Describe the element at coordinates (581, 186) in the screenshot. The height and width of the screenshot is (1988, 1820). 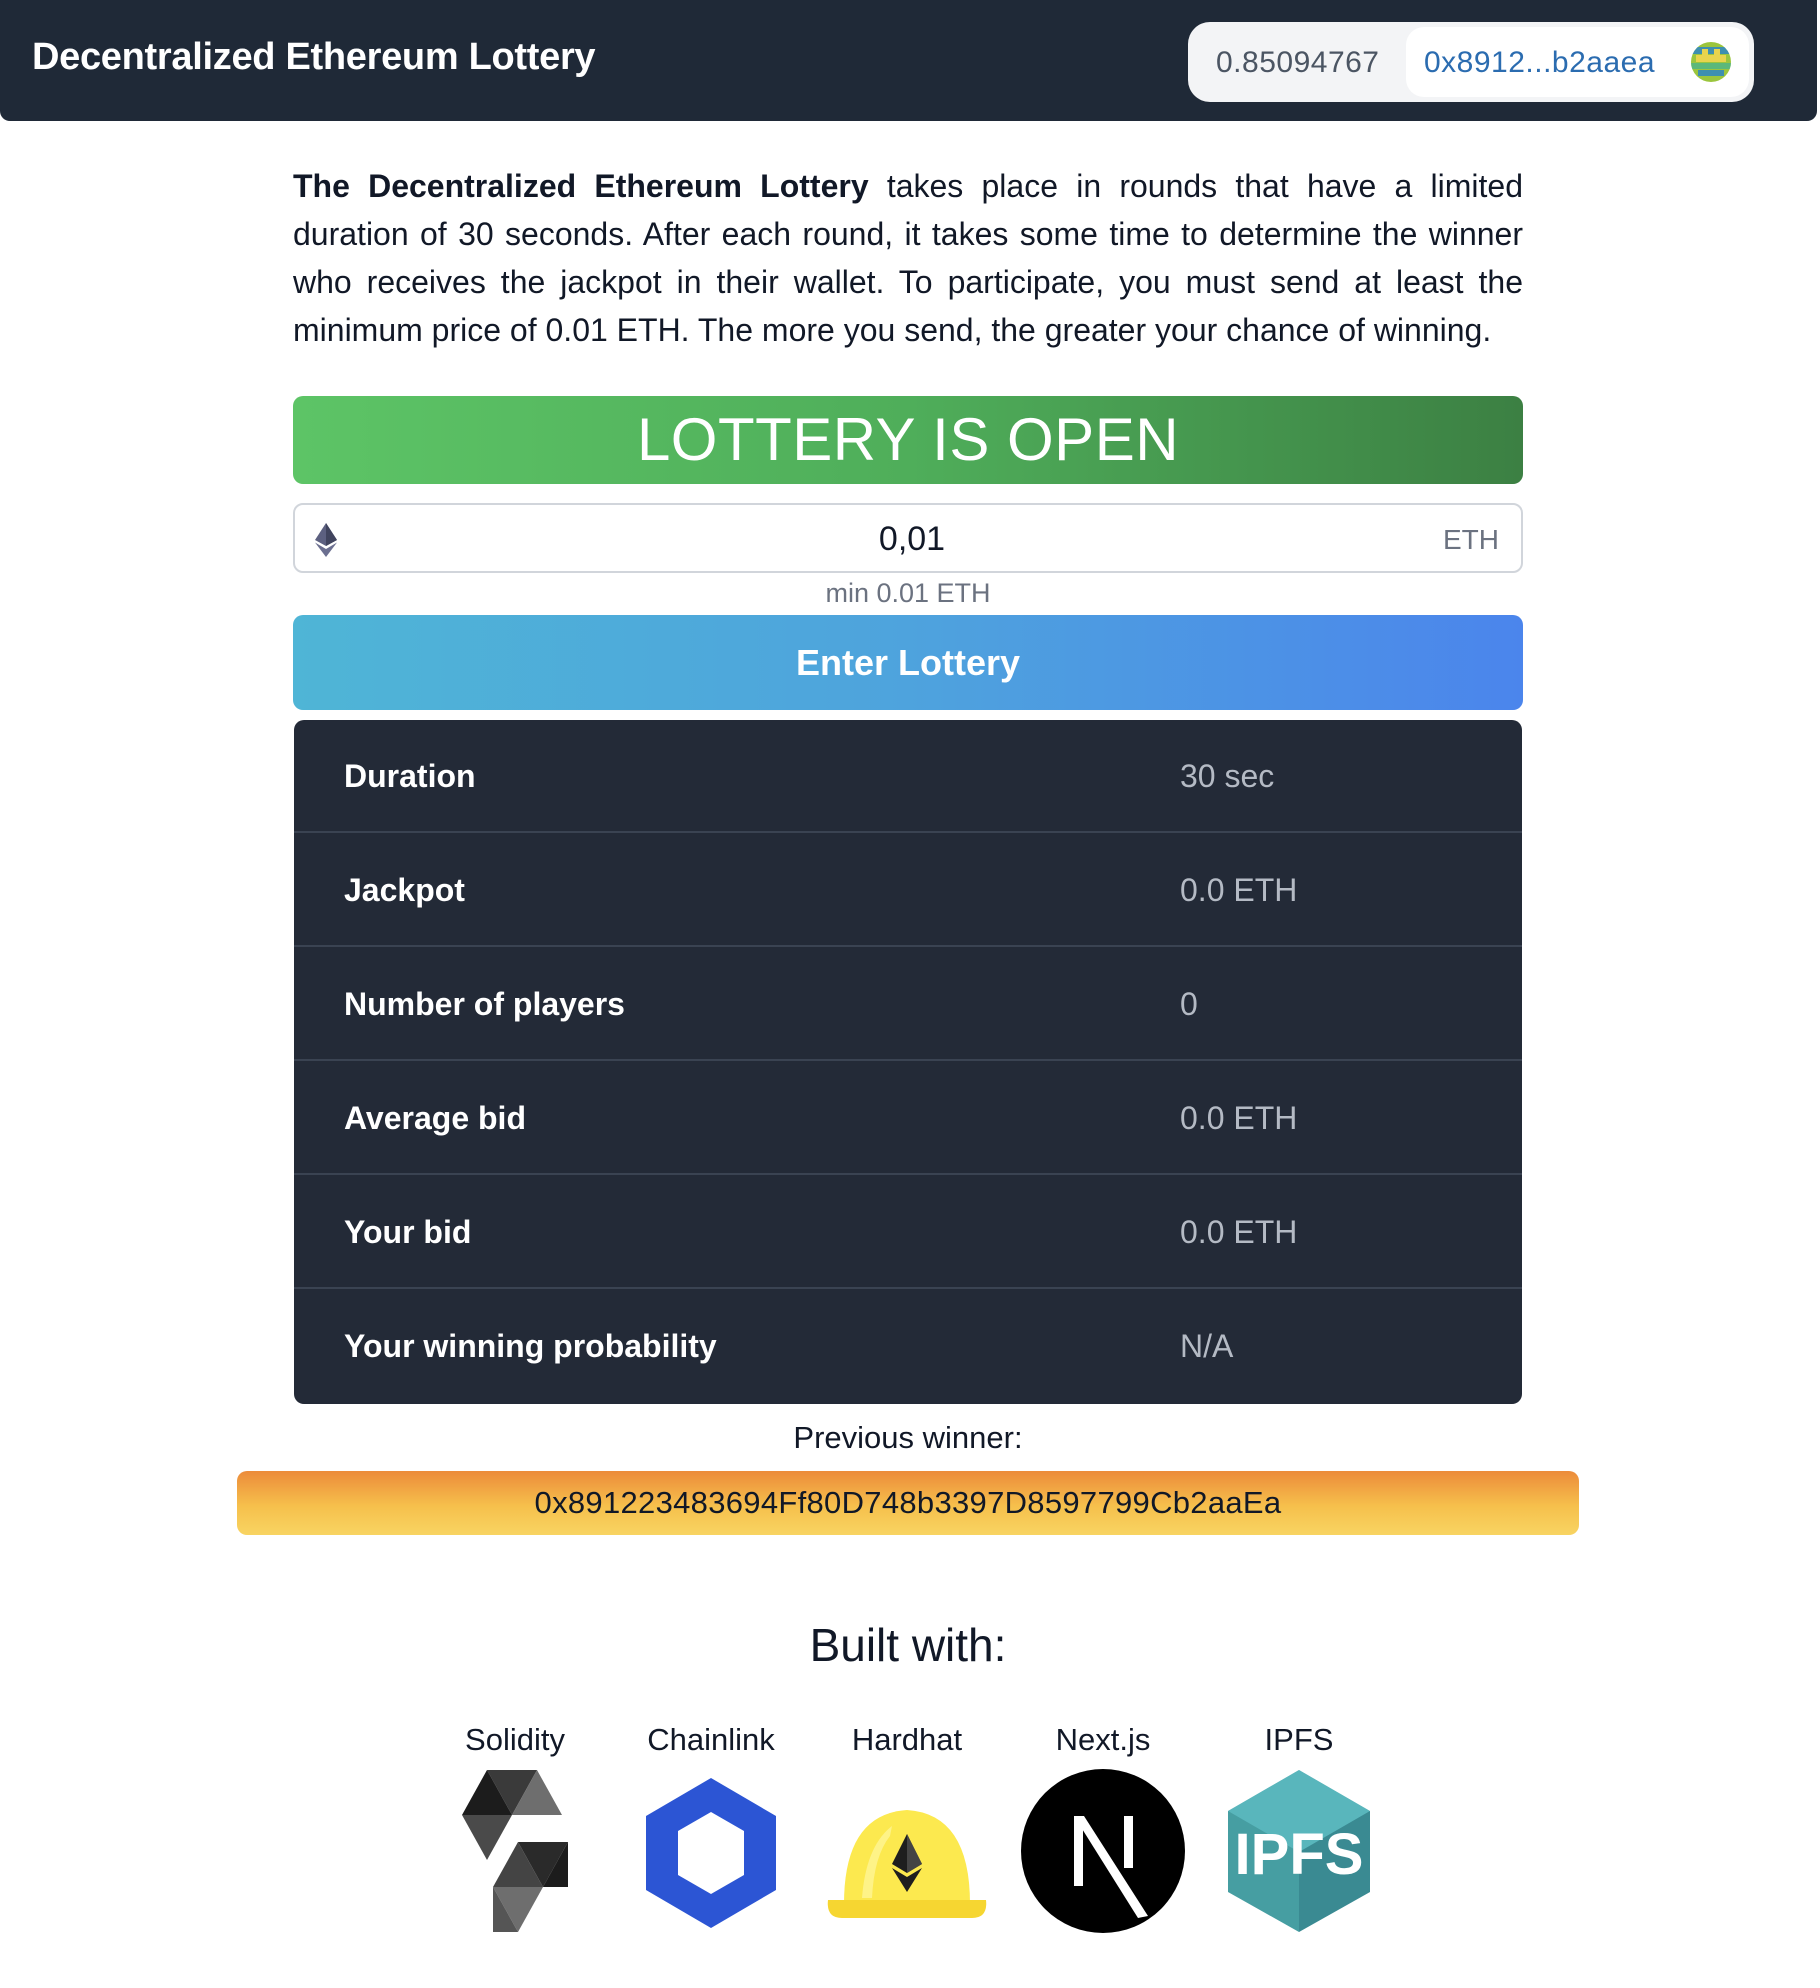
I see `intro-bold: The Decentralized Ethereum Lottery` at that location.